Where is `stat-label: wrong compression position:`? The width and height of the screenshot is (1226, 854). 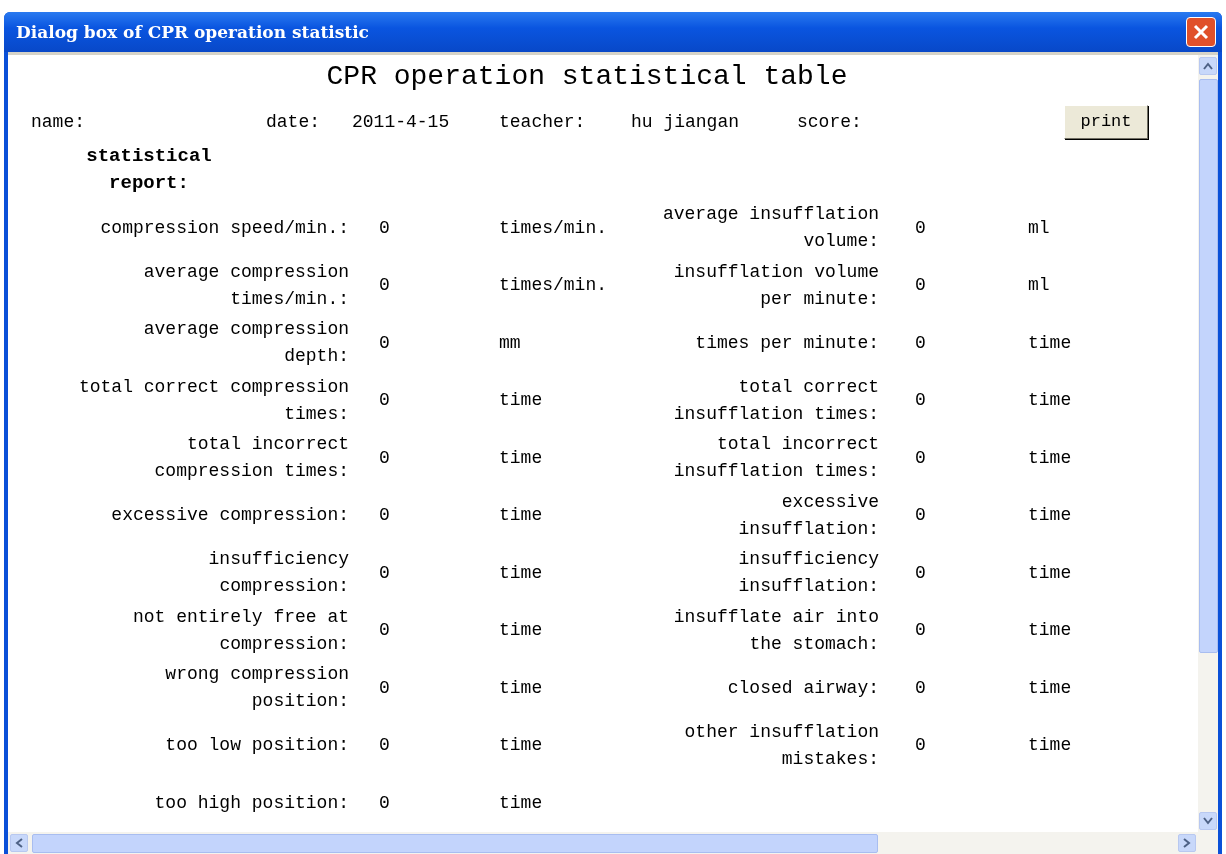 stat-label: wrong compression position: is located at coordinates (256, 688).